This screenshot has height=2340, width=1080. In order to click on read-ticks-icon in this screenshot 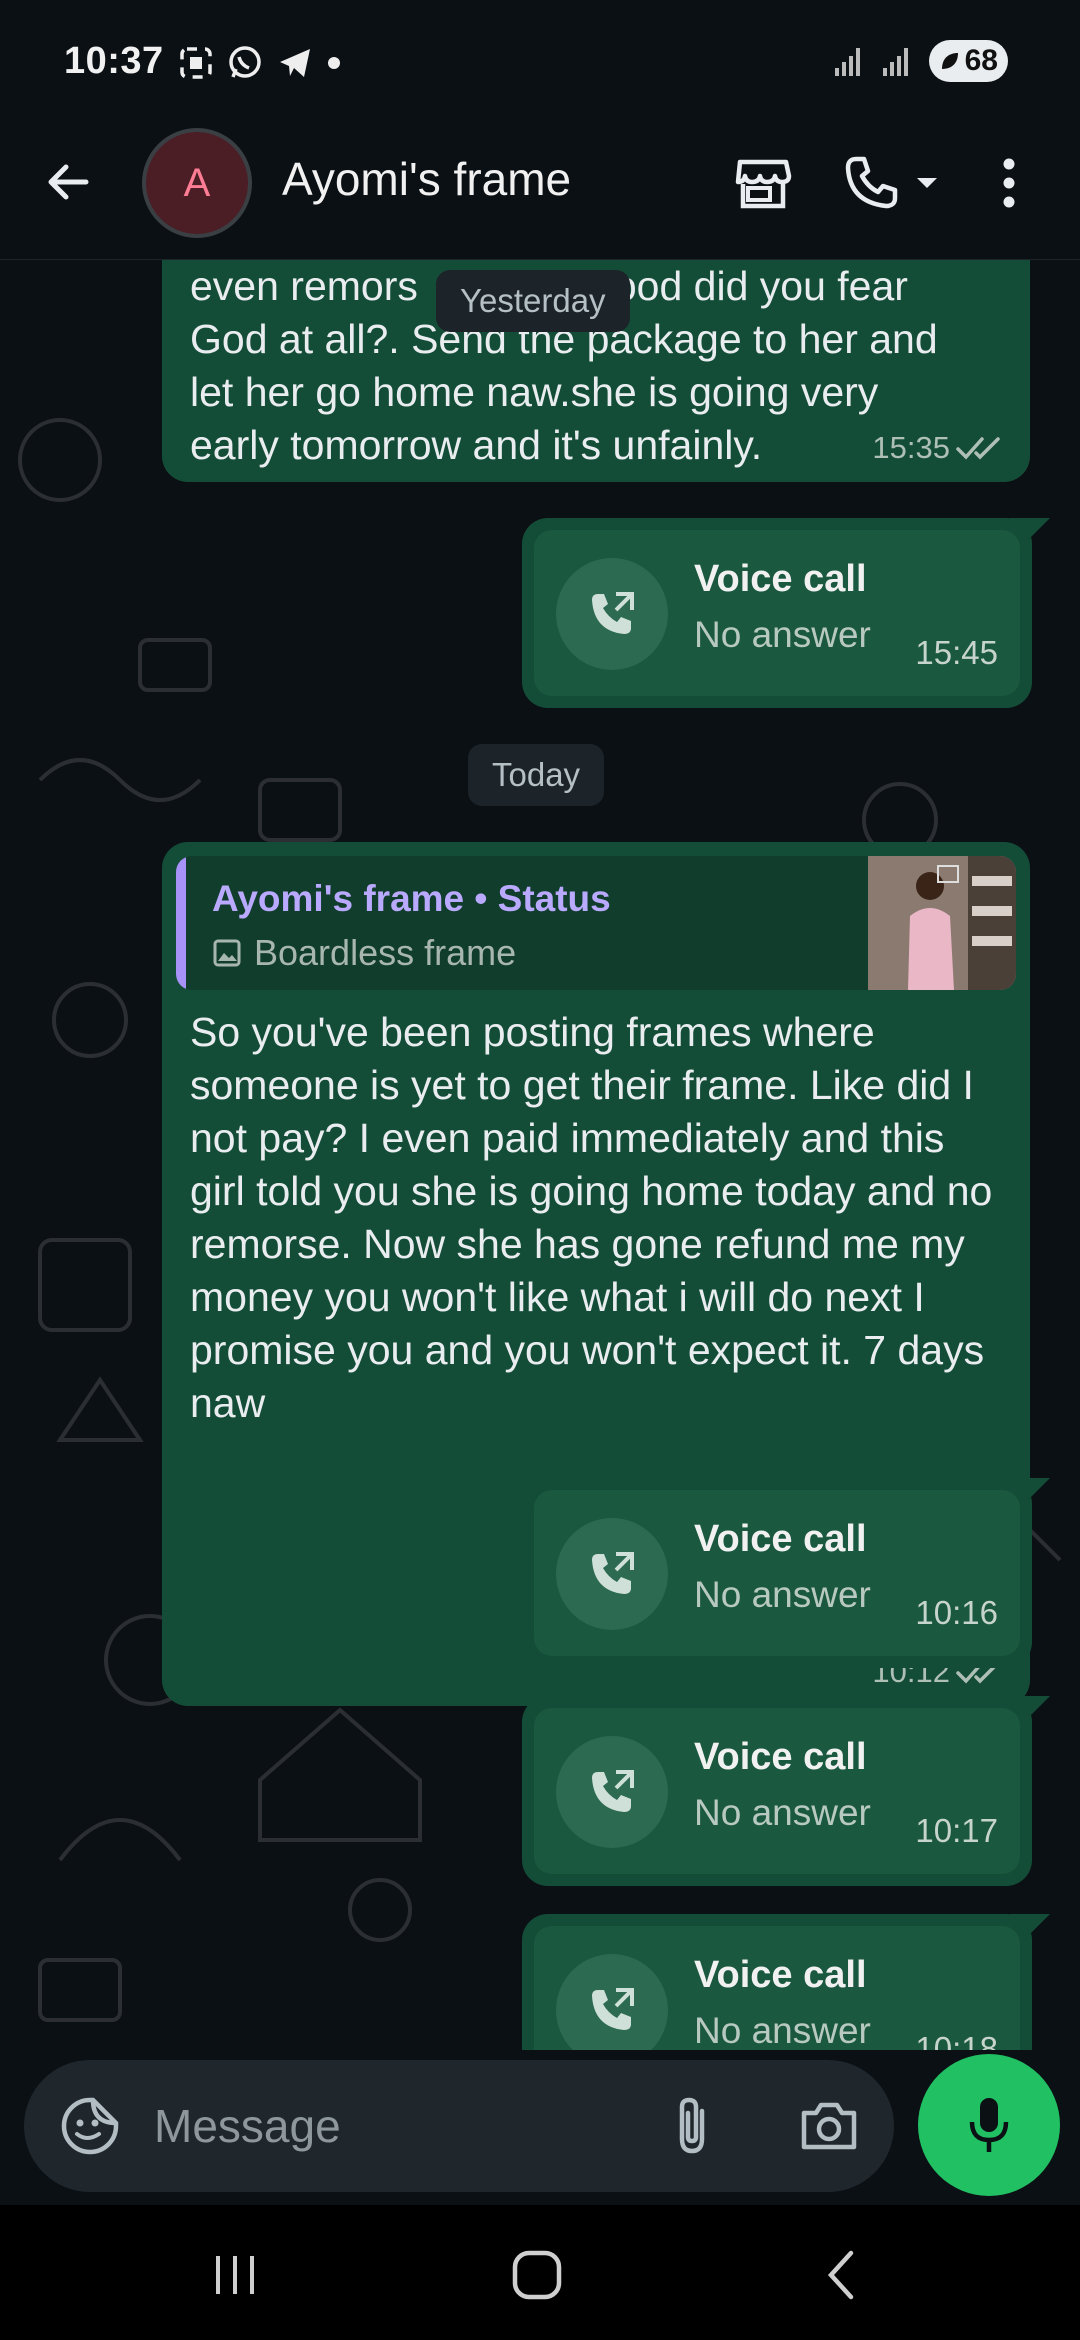, I will do `click(978, 448)`.